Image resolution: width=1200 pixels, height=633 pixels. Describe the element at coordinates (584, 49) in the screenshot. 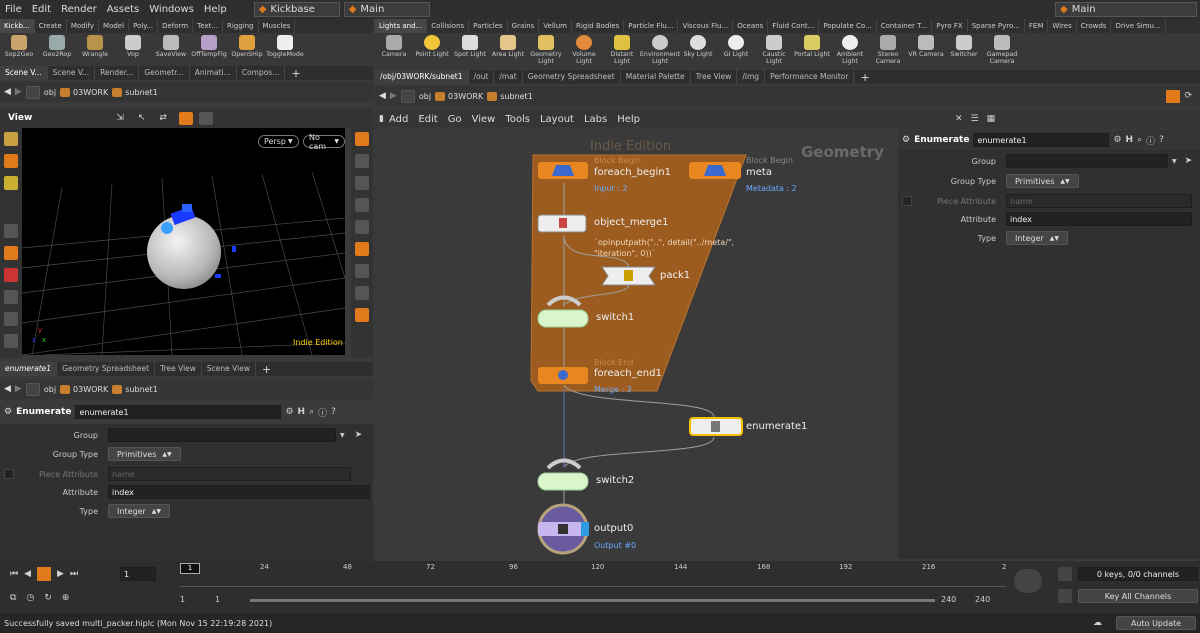

I see `tool-volume-light: Volume Light` at that location.